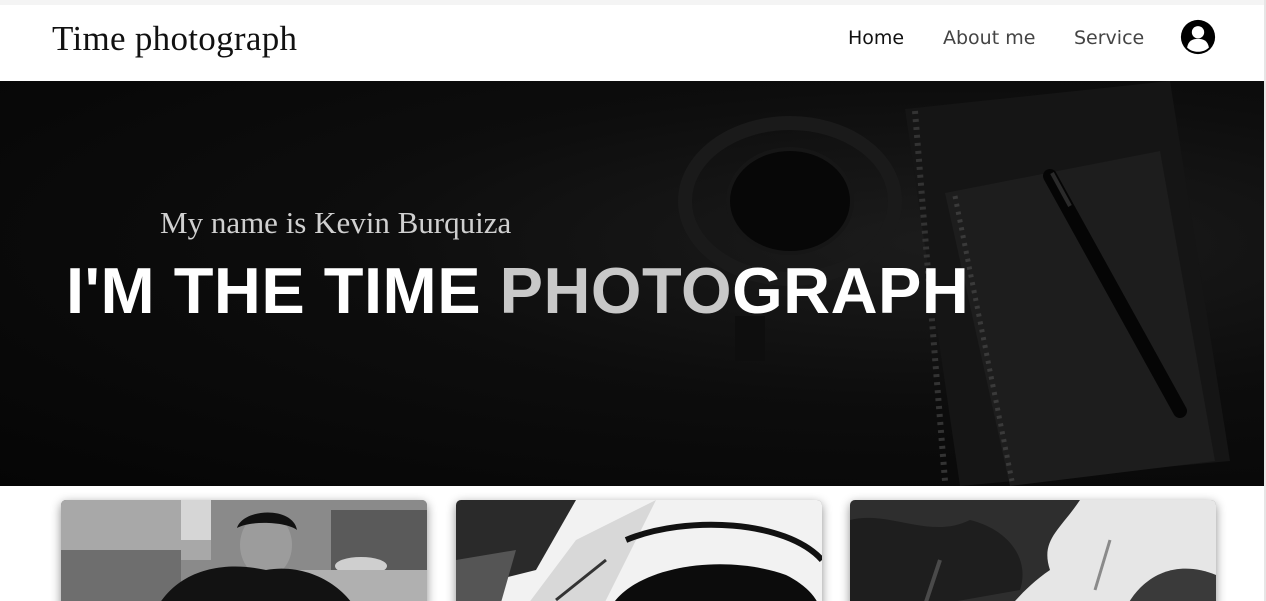 Image resolution: width=1266 pixels, height=601 pixels. I want to click on gallery-card-trees, so click(1033, 550).